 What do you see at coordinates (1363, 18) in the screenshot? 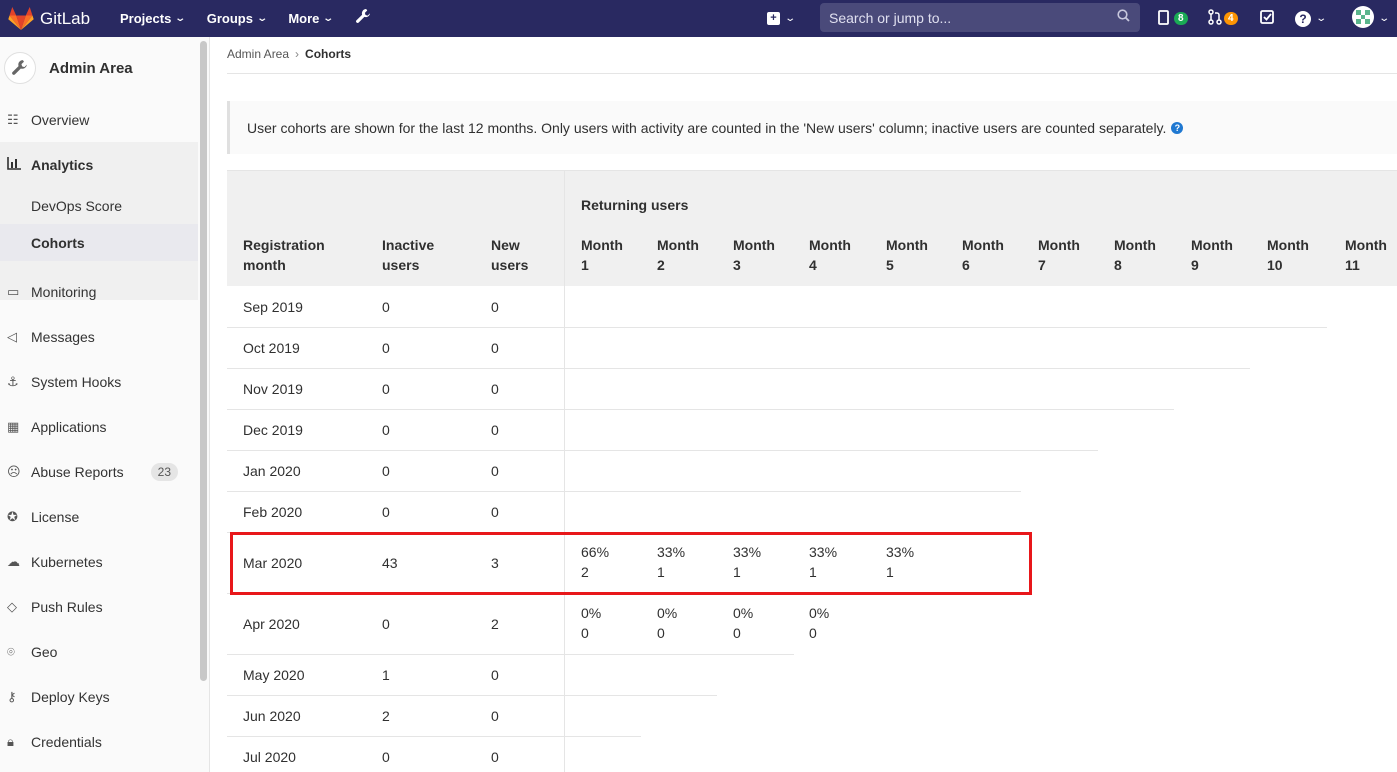
I see `user-avatar-icon` at bounding box center [1363, 18].